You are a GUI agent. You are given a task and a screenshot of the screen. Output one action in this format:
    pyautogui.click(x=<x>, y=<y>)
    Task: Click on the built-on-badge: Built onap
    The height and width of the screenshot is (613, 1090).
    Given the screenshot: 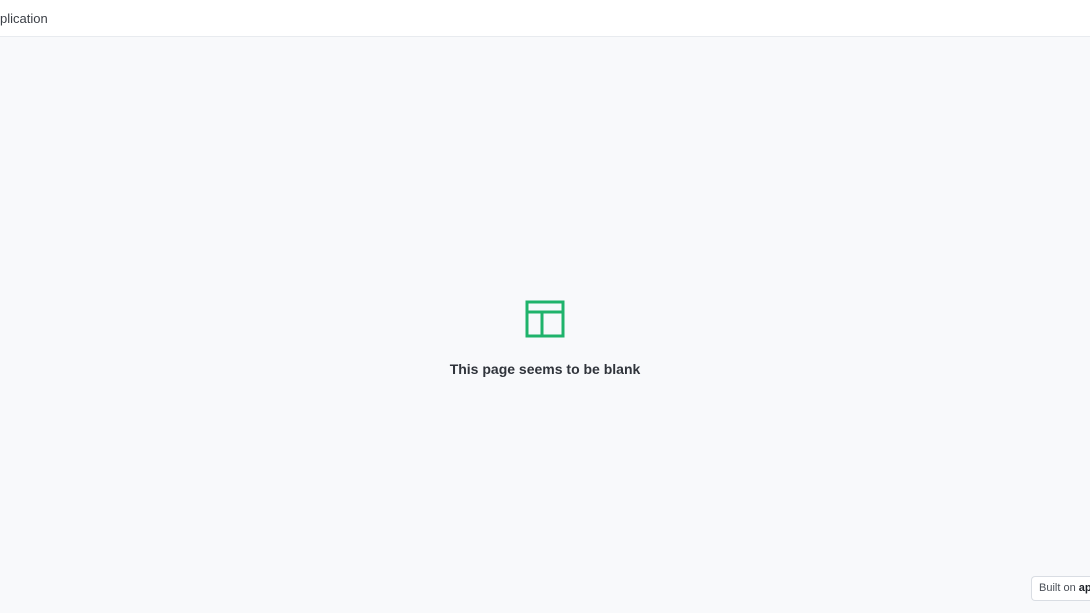 What is the action you would take?
    pyautogui.click(x=1060, y=588)
    